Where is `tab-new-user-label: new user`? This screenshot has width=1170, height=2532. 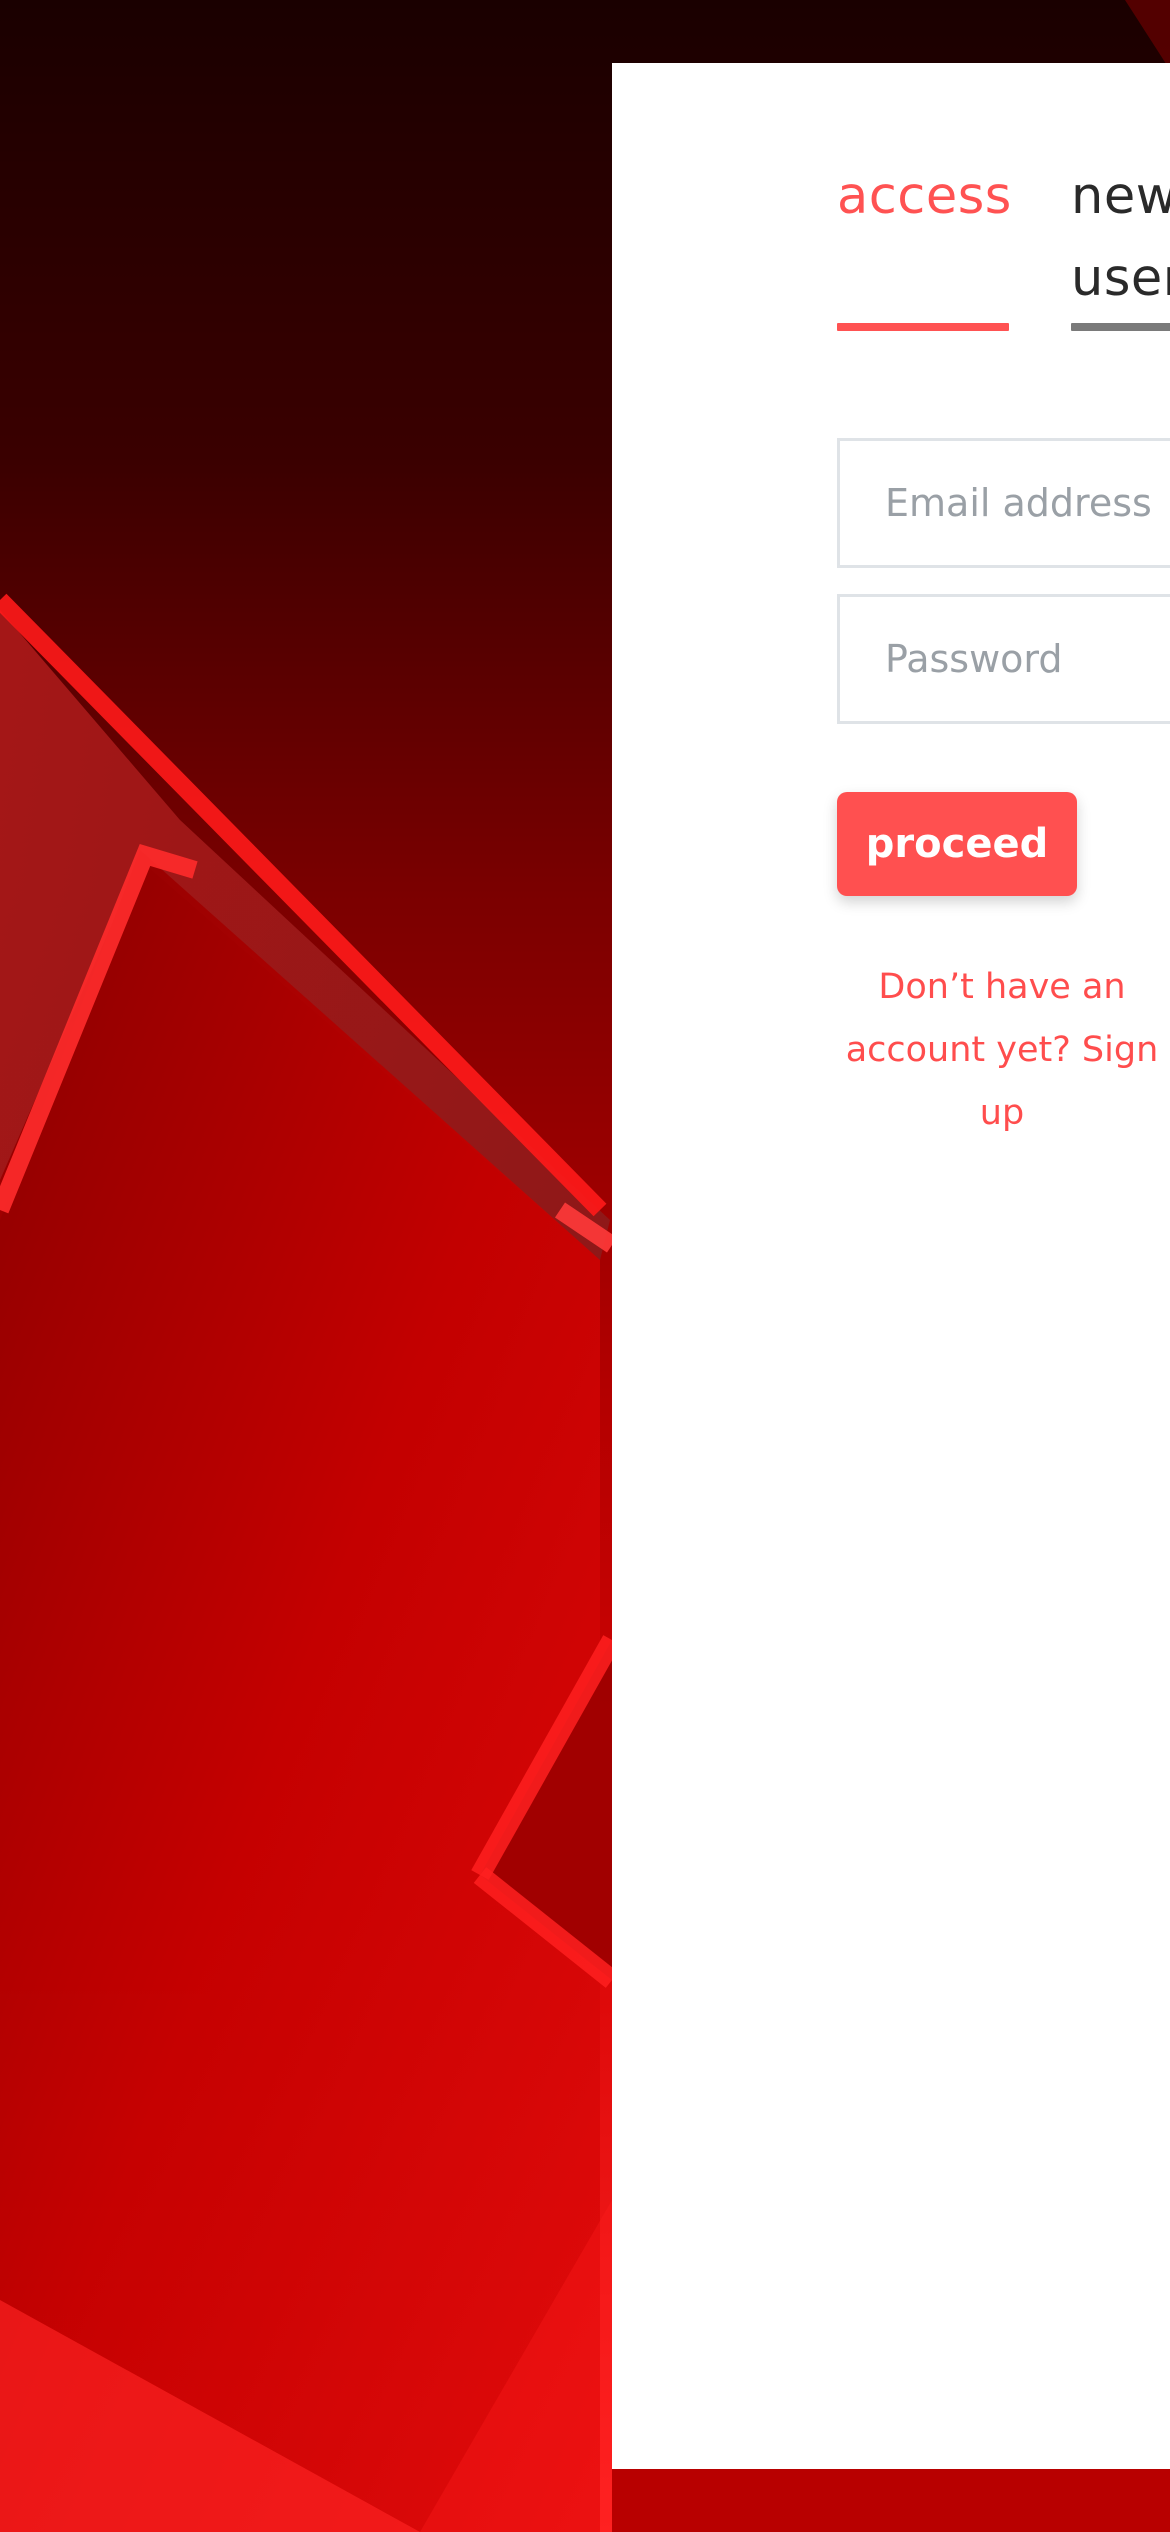 tab-new-user-label: new user is located at coordinates (1120, 237).